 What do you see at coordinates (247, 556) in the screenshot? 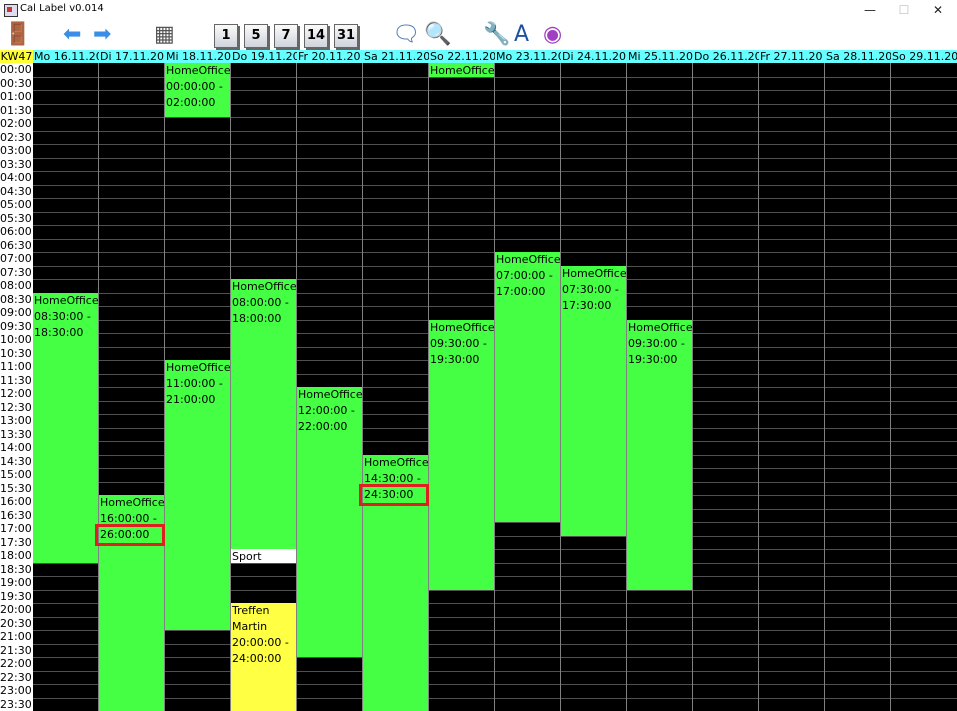
I see `event-text-line: Sport` at bounding box center [247, 556].